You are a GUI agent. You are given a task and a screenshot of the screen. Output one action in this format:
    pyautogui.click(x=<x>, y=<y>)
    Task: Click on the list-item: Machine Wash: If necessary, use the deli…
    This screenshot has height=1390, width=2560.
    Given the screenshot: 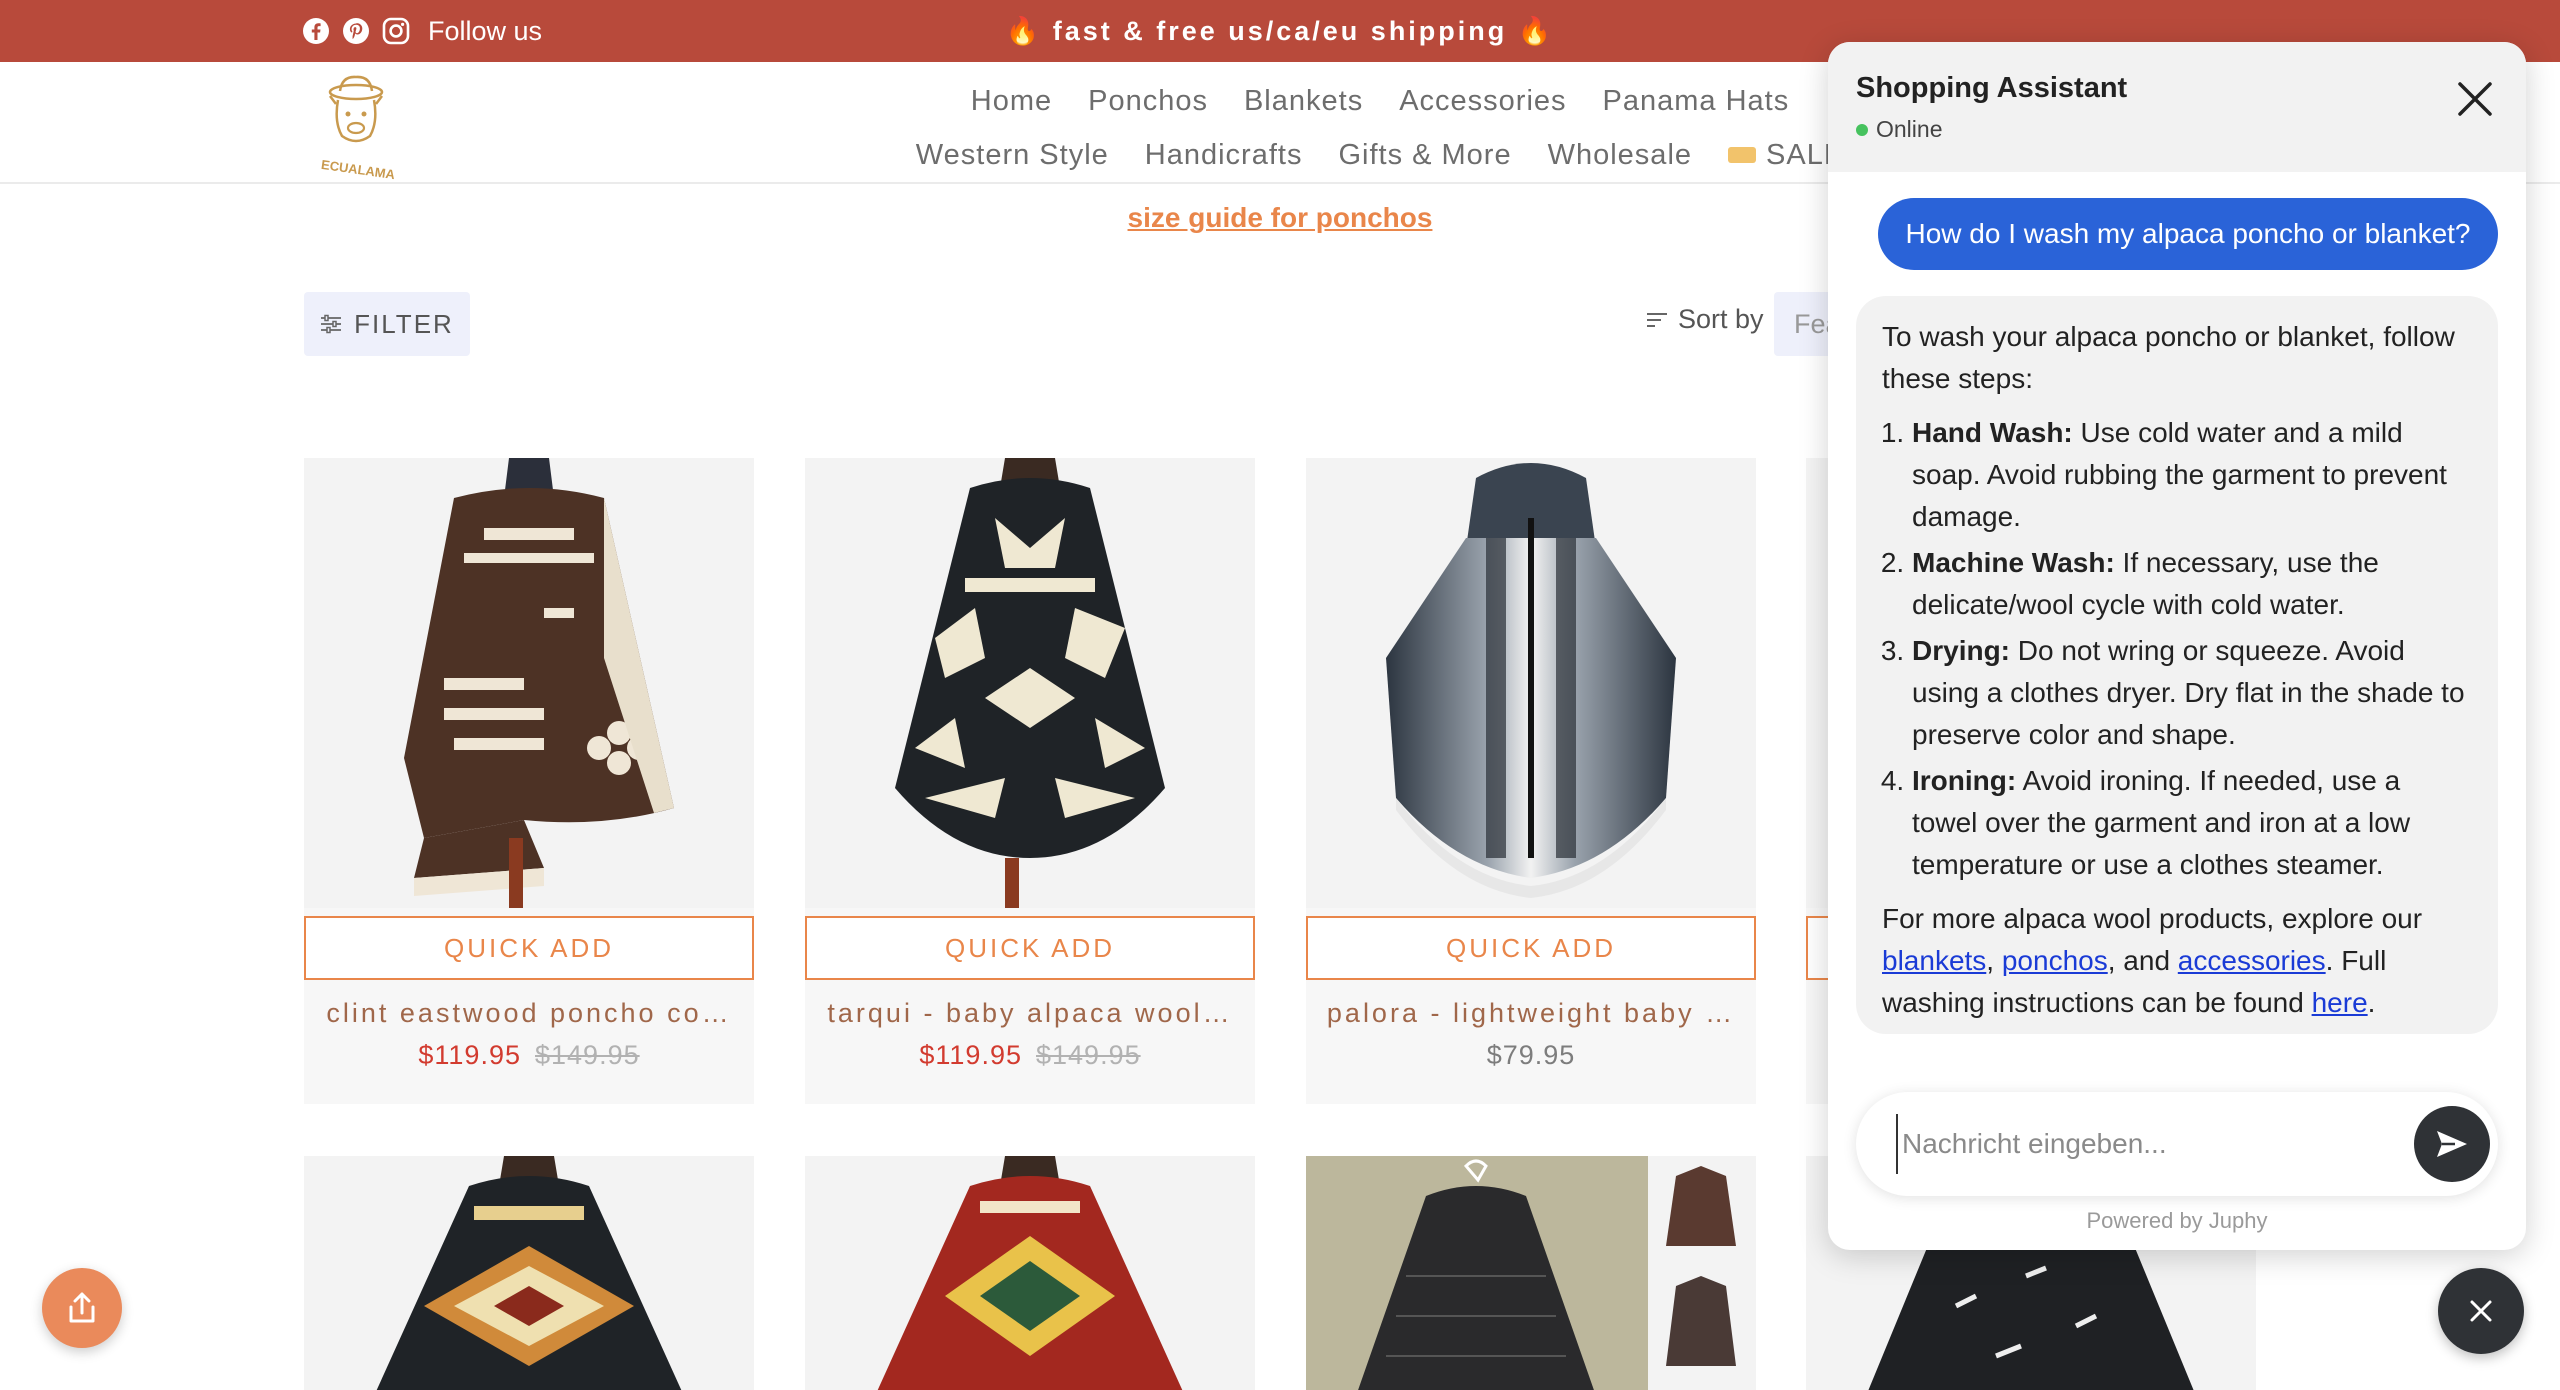 What is the action you would take?
    pyautogui.click(x=2192, y=584)
    